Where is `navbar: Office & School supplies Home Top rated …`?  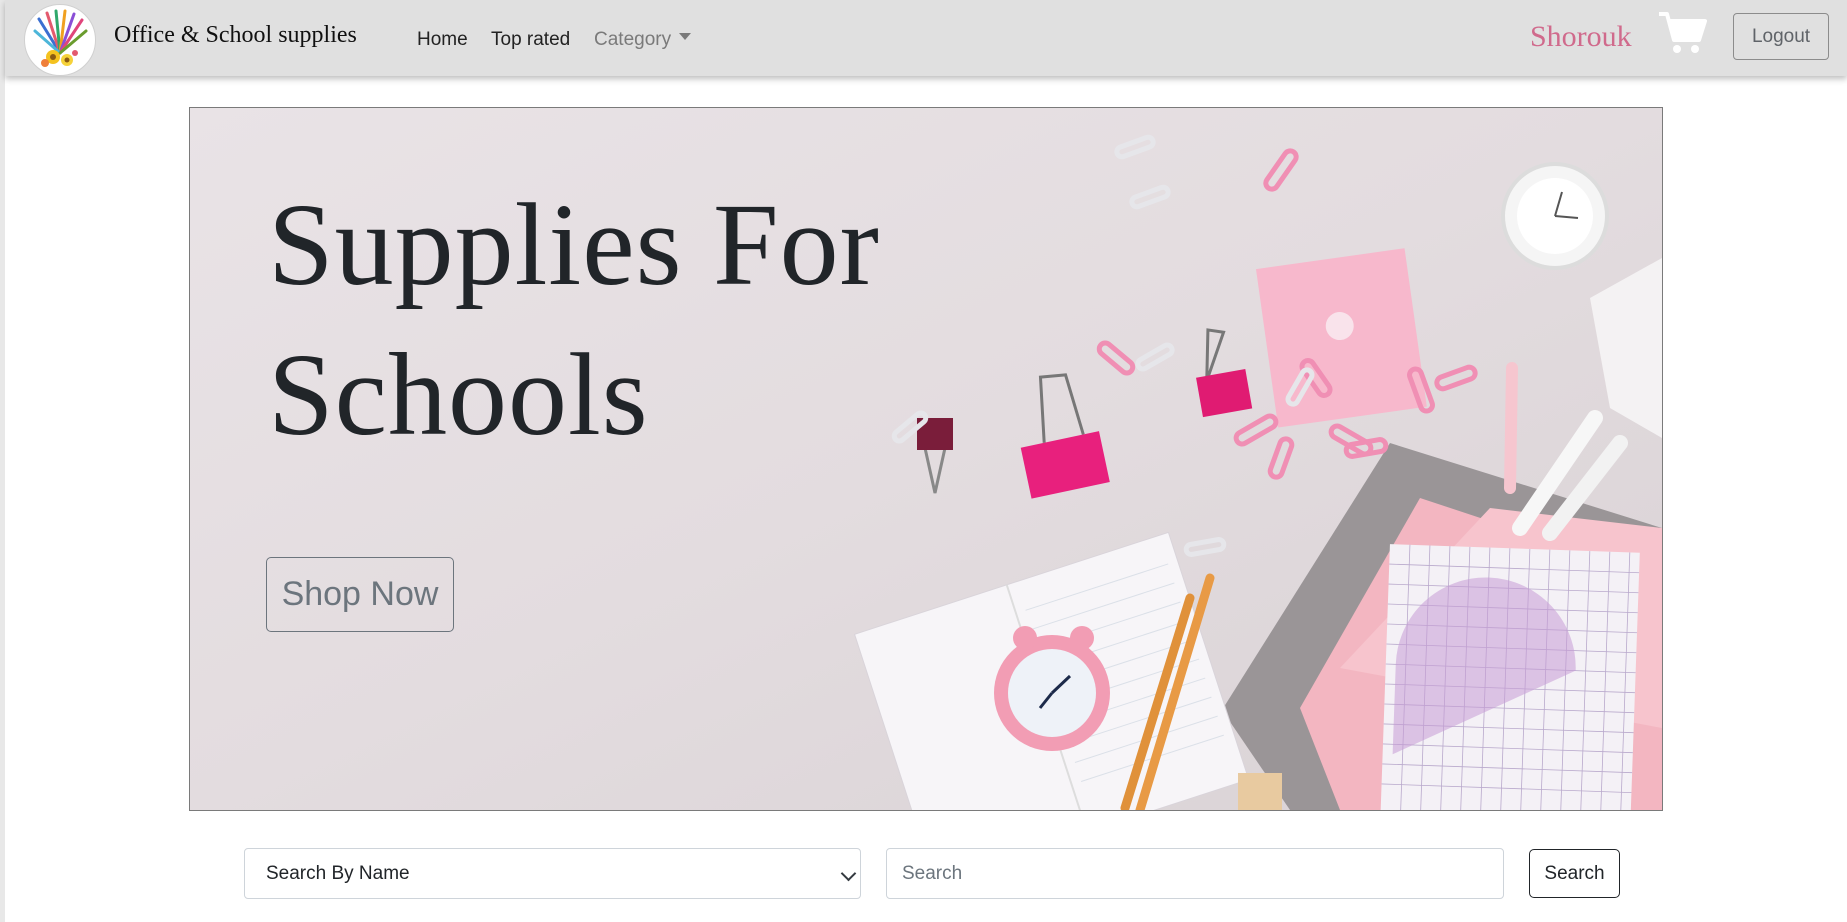 navbar: Office & School supplies Home Top rated … is located at coordinates (926, 38).